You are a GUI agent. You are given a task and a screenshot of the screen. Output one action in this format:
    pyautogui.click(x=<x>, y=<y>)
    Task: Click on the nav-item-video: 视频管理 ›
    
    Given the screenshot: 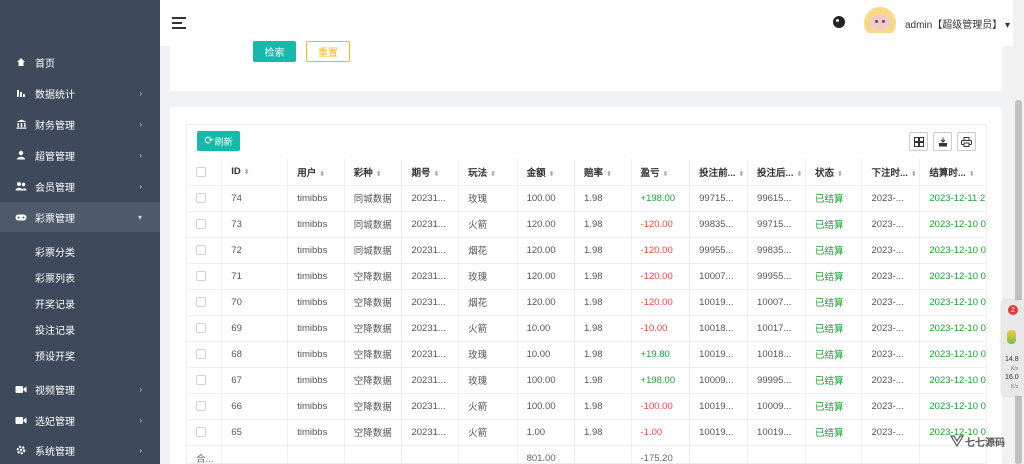 What is the action you would take?
    pyautogui.click(x=80, y=389)
    